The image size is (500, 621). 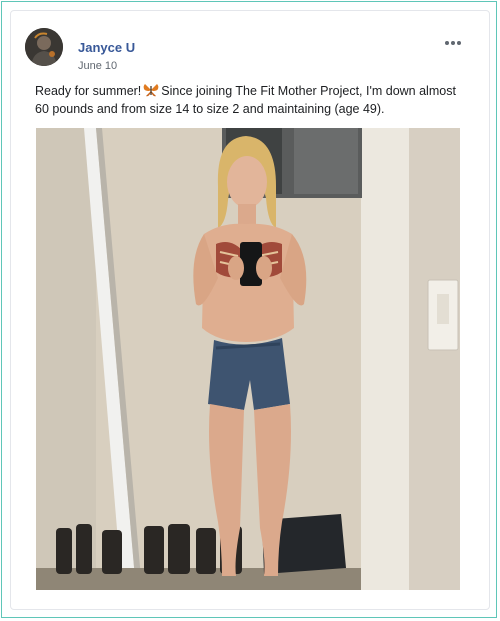 I want to click on author-name-link: Janyce U, so click(x=106, y=48).